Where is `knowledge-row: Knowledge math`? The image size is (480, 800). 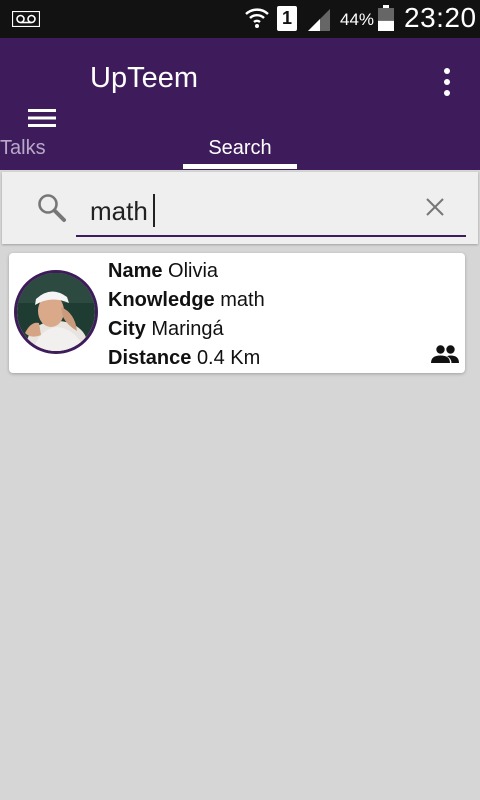
knowledge-row: Knowledge math is located at coordinates (186, 301).